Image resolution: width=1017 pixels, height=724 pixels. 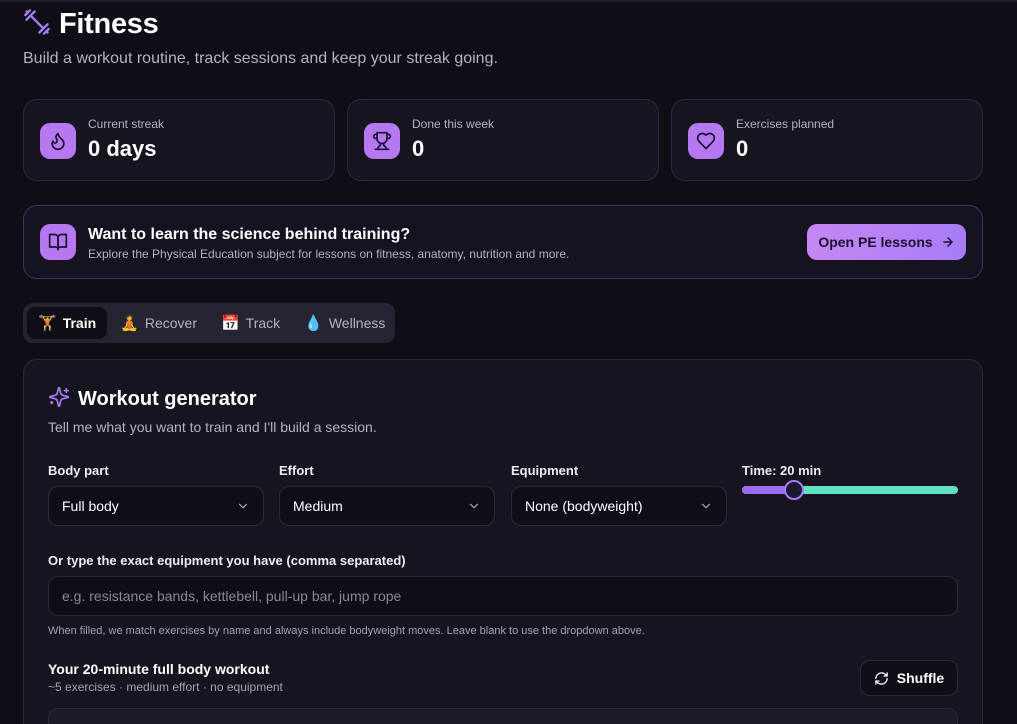 I want to click on custom-equipment-input, so click(x=503, y=596).